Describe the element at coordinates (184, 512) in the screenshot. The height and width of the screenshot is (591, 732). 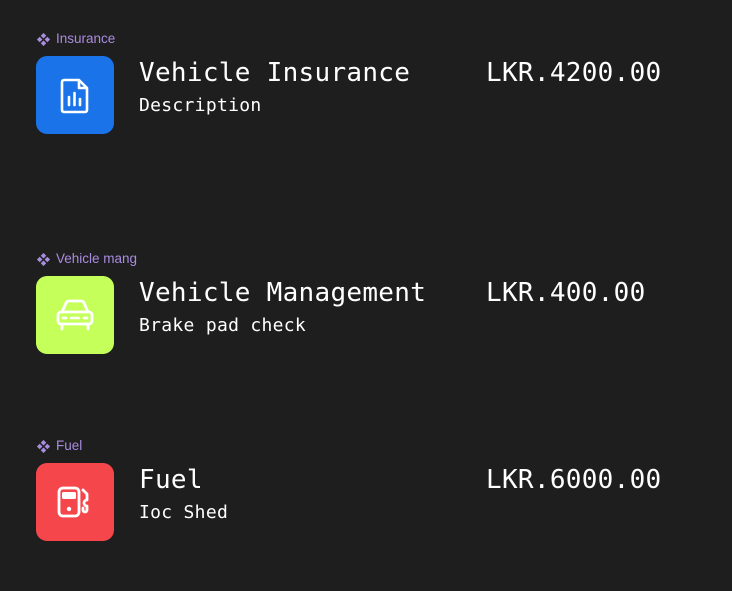
I see `item-subtitle: Ioc Shed` at that location.